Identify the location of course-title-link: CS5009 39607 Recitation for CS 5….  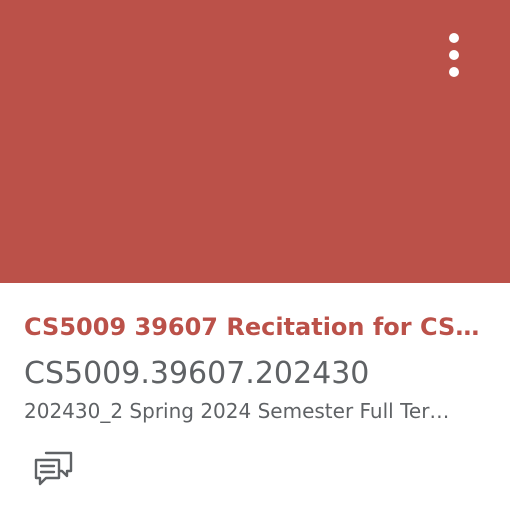
(255, 327).